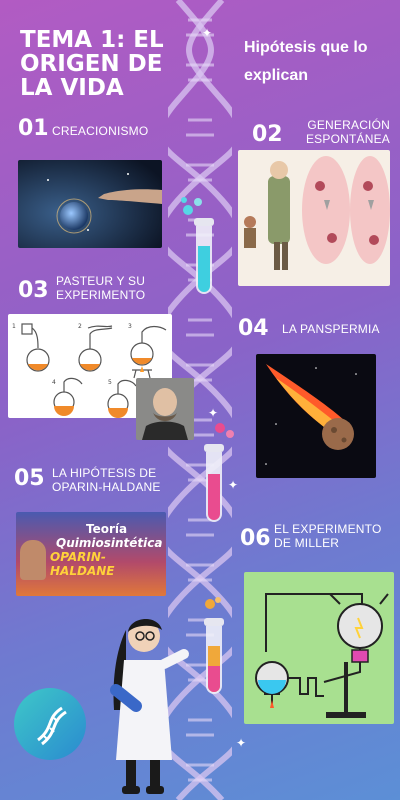 The height and width of the screenshot is (800, 400). What do you see at coordinates (92, 64) in the screenshot?
I see `page-title: TEMA 1: EL ORIGEN DE LA VIDA` at bounding box center [92, 64].